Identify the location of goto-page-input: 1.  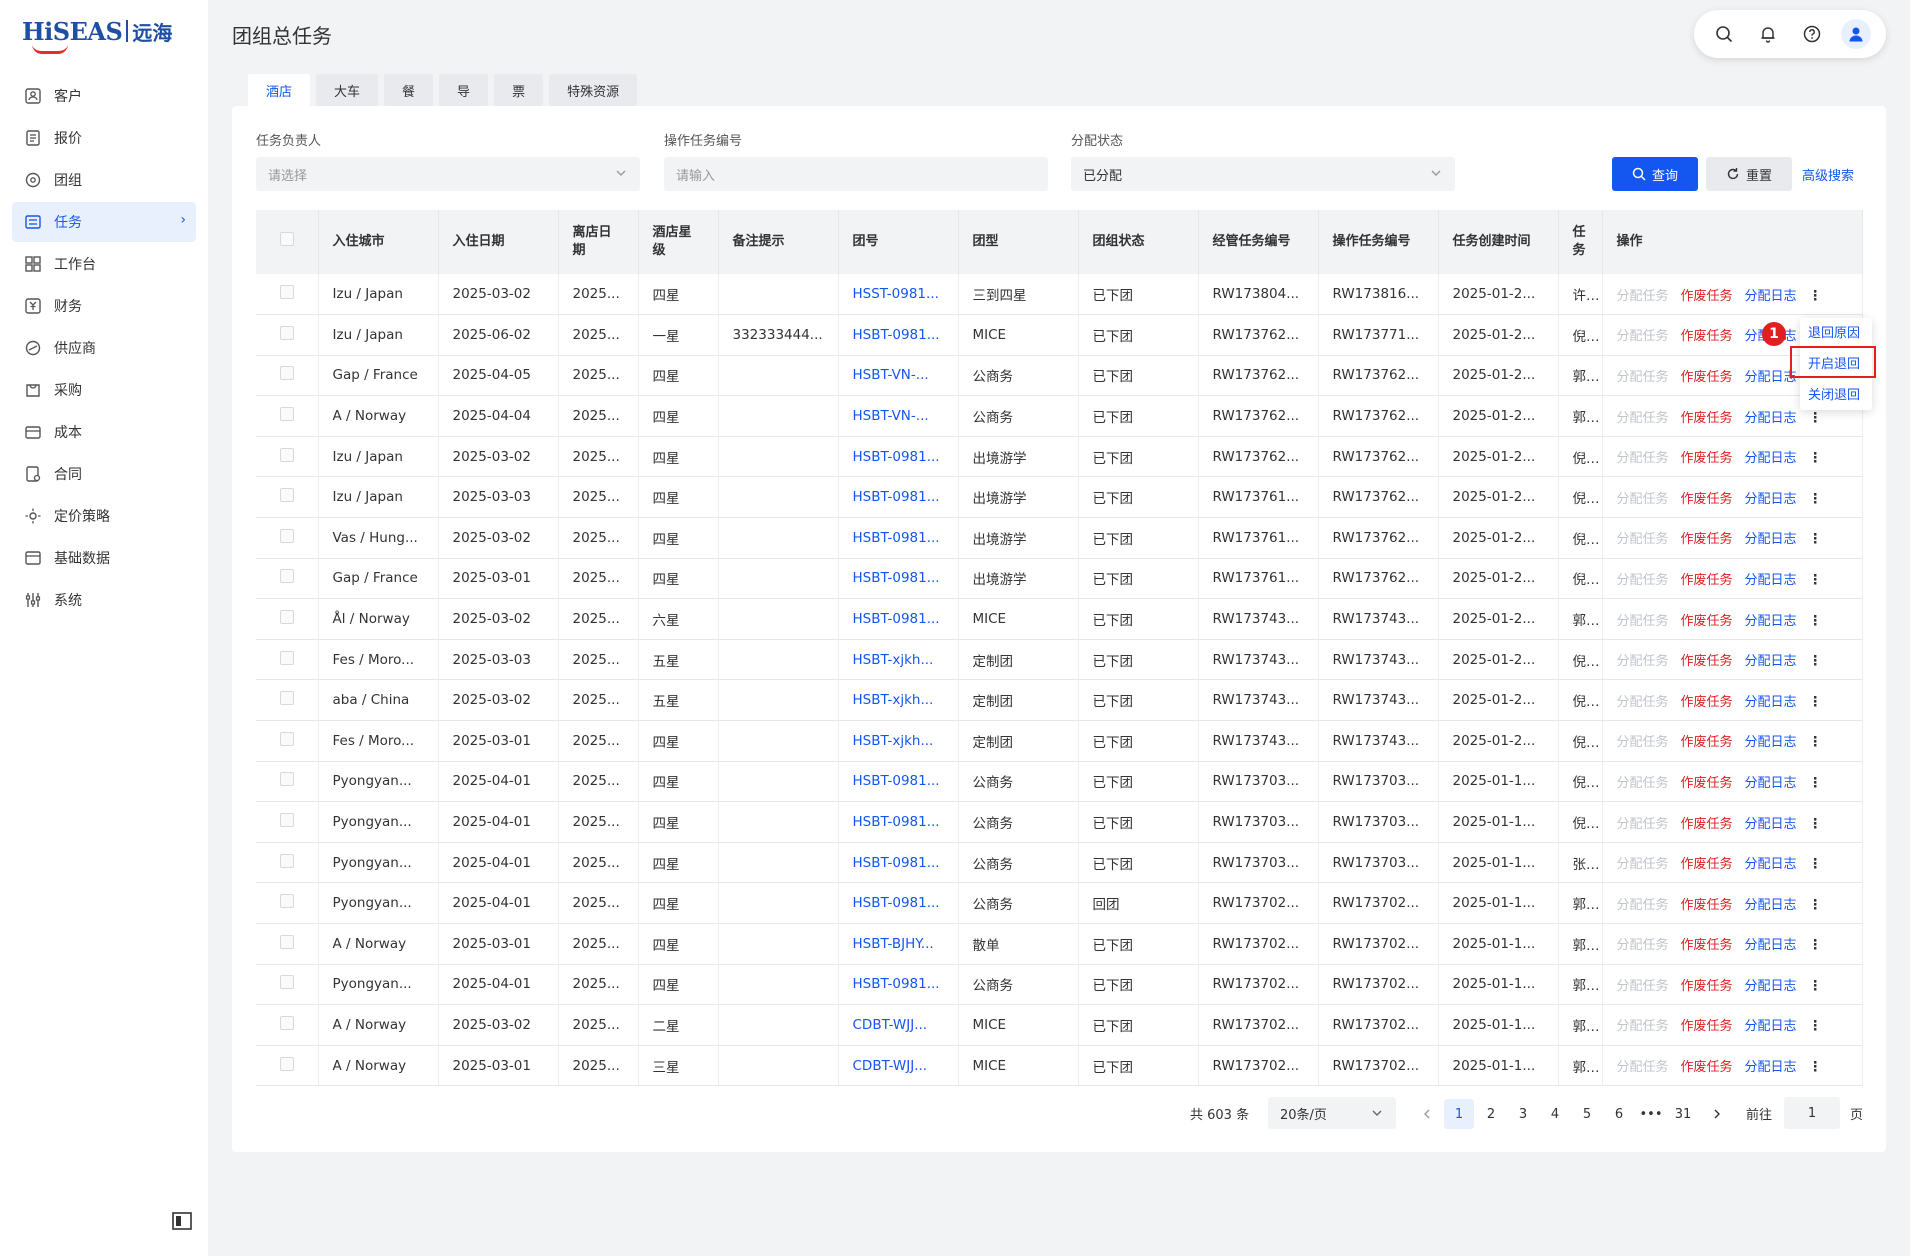
(1812, 1113).